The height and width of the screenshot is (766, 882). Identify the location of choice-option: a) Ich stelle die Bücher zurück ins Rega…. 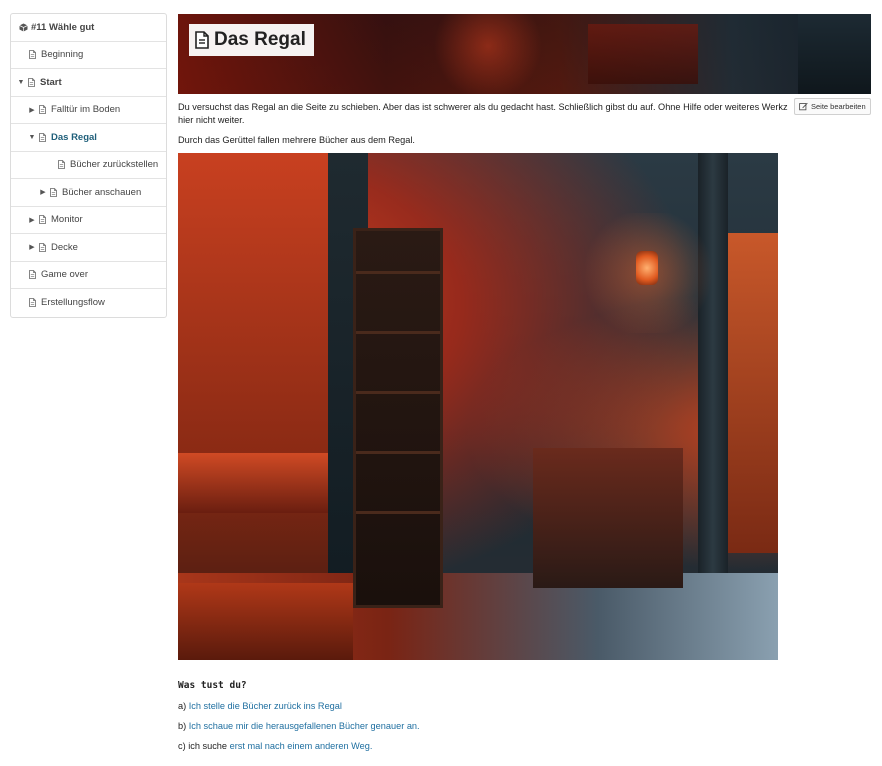
(260, 706).